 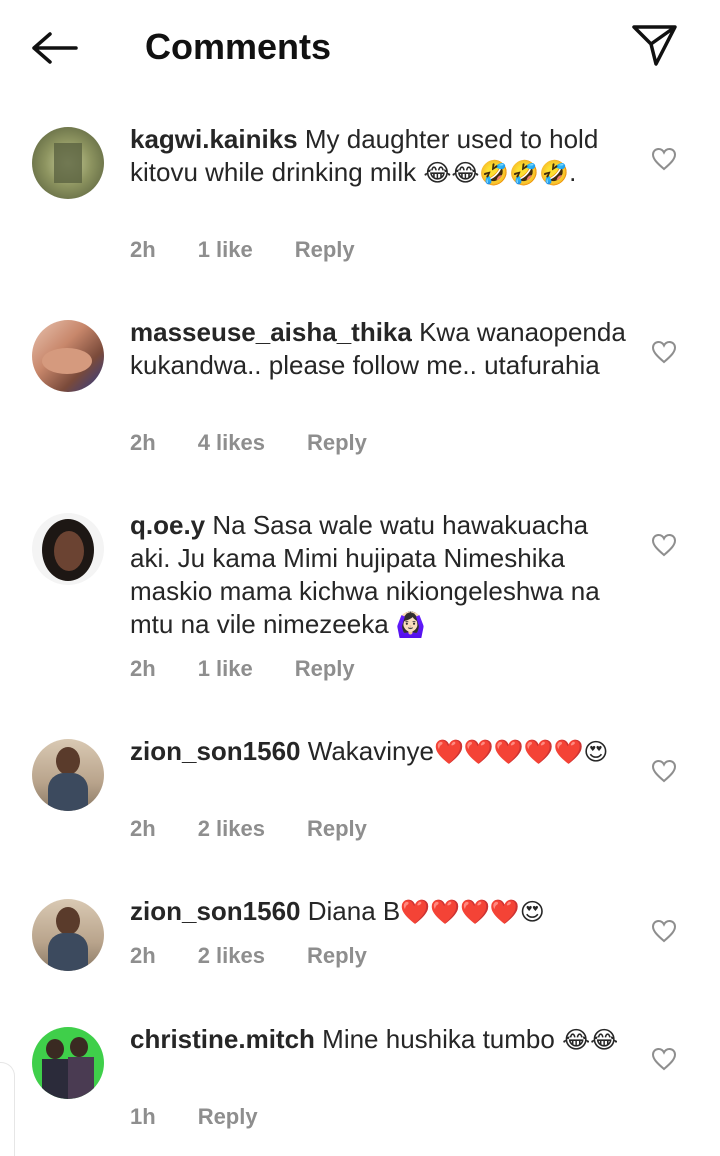 What do you see at coordinates (472, 912) in the screenshot?
I see `emoji: ❤️❤️❤️❤️😍` at bounding box center [472, 912].